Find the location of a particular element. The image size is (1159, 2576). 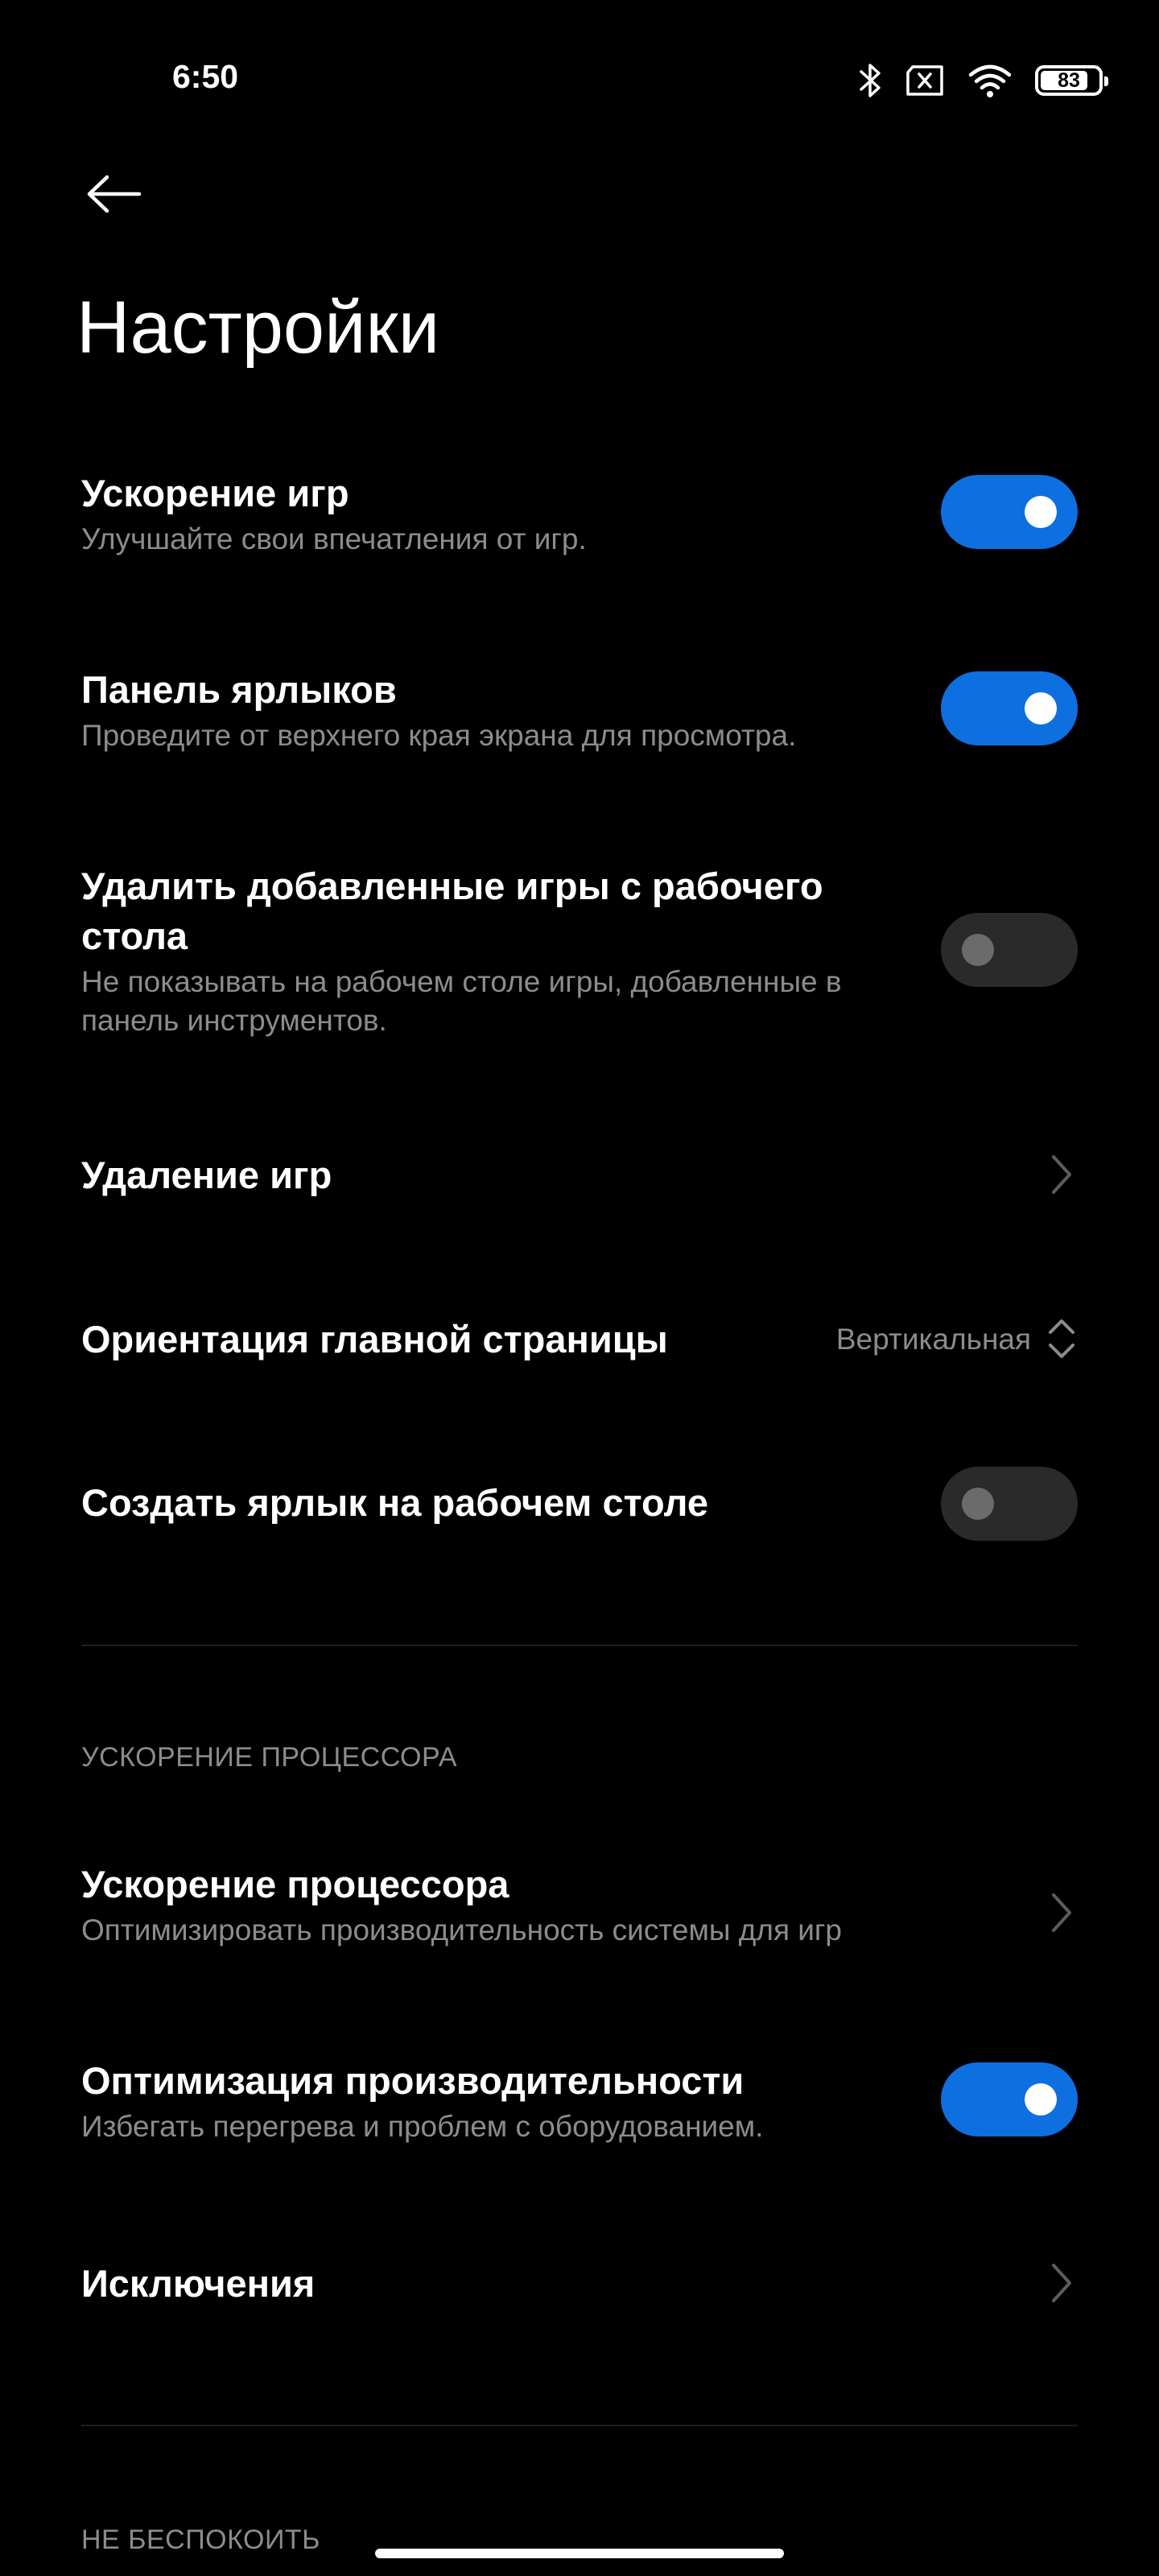

section-header-cpu: УСКОРЕНИЕ ПРОЦЕССОРА is located at coordinates (269, 1757).